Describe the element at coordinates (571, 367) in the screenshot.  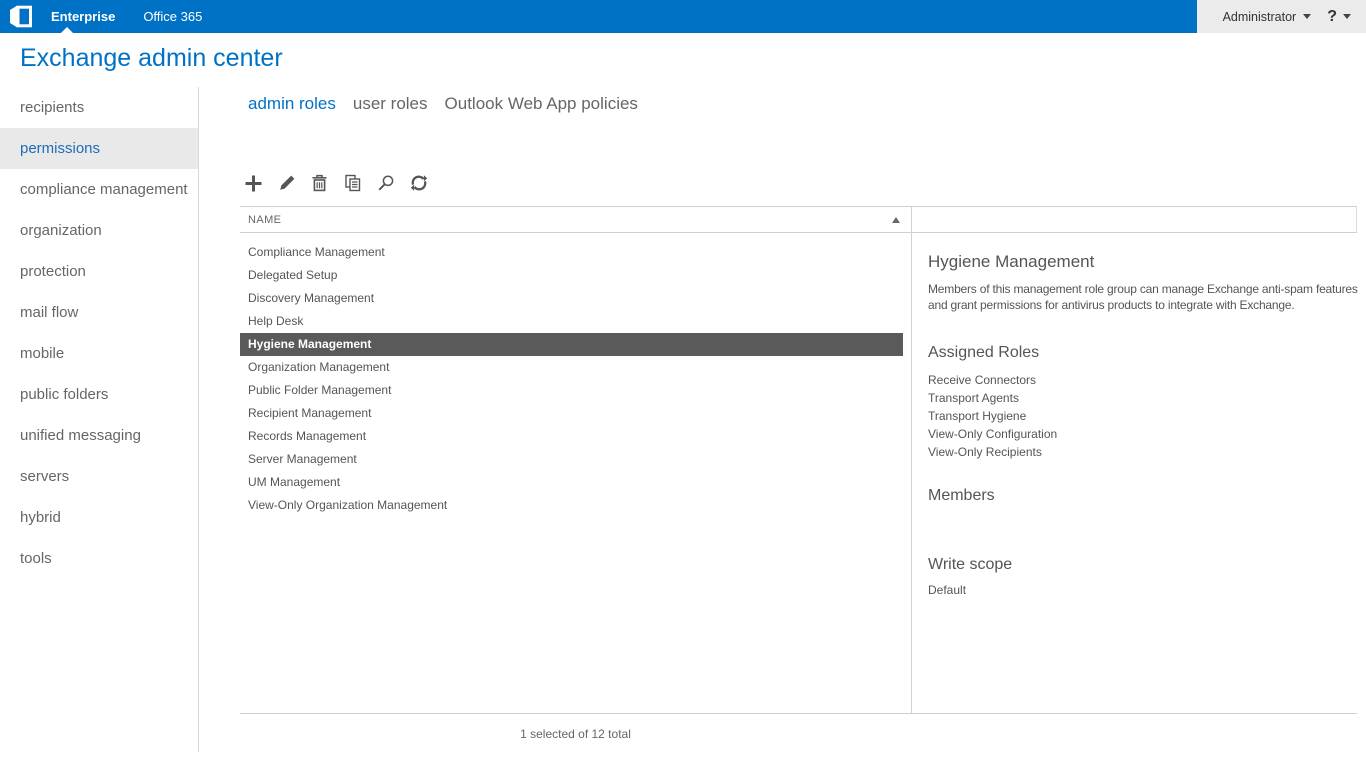
I see `table-row: Organization Management` at that location.